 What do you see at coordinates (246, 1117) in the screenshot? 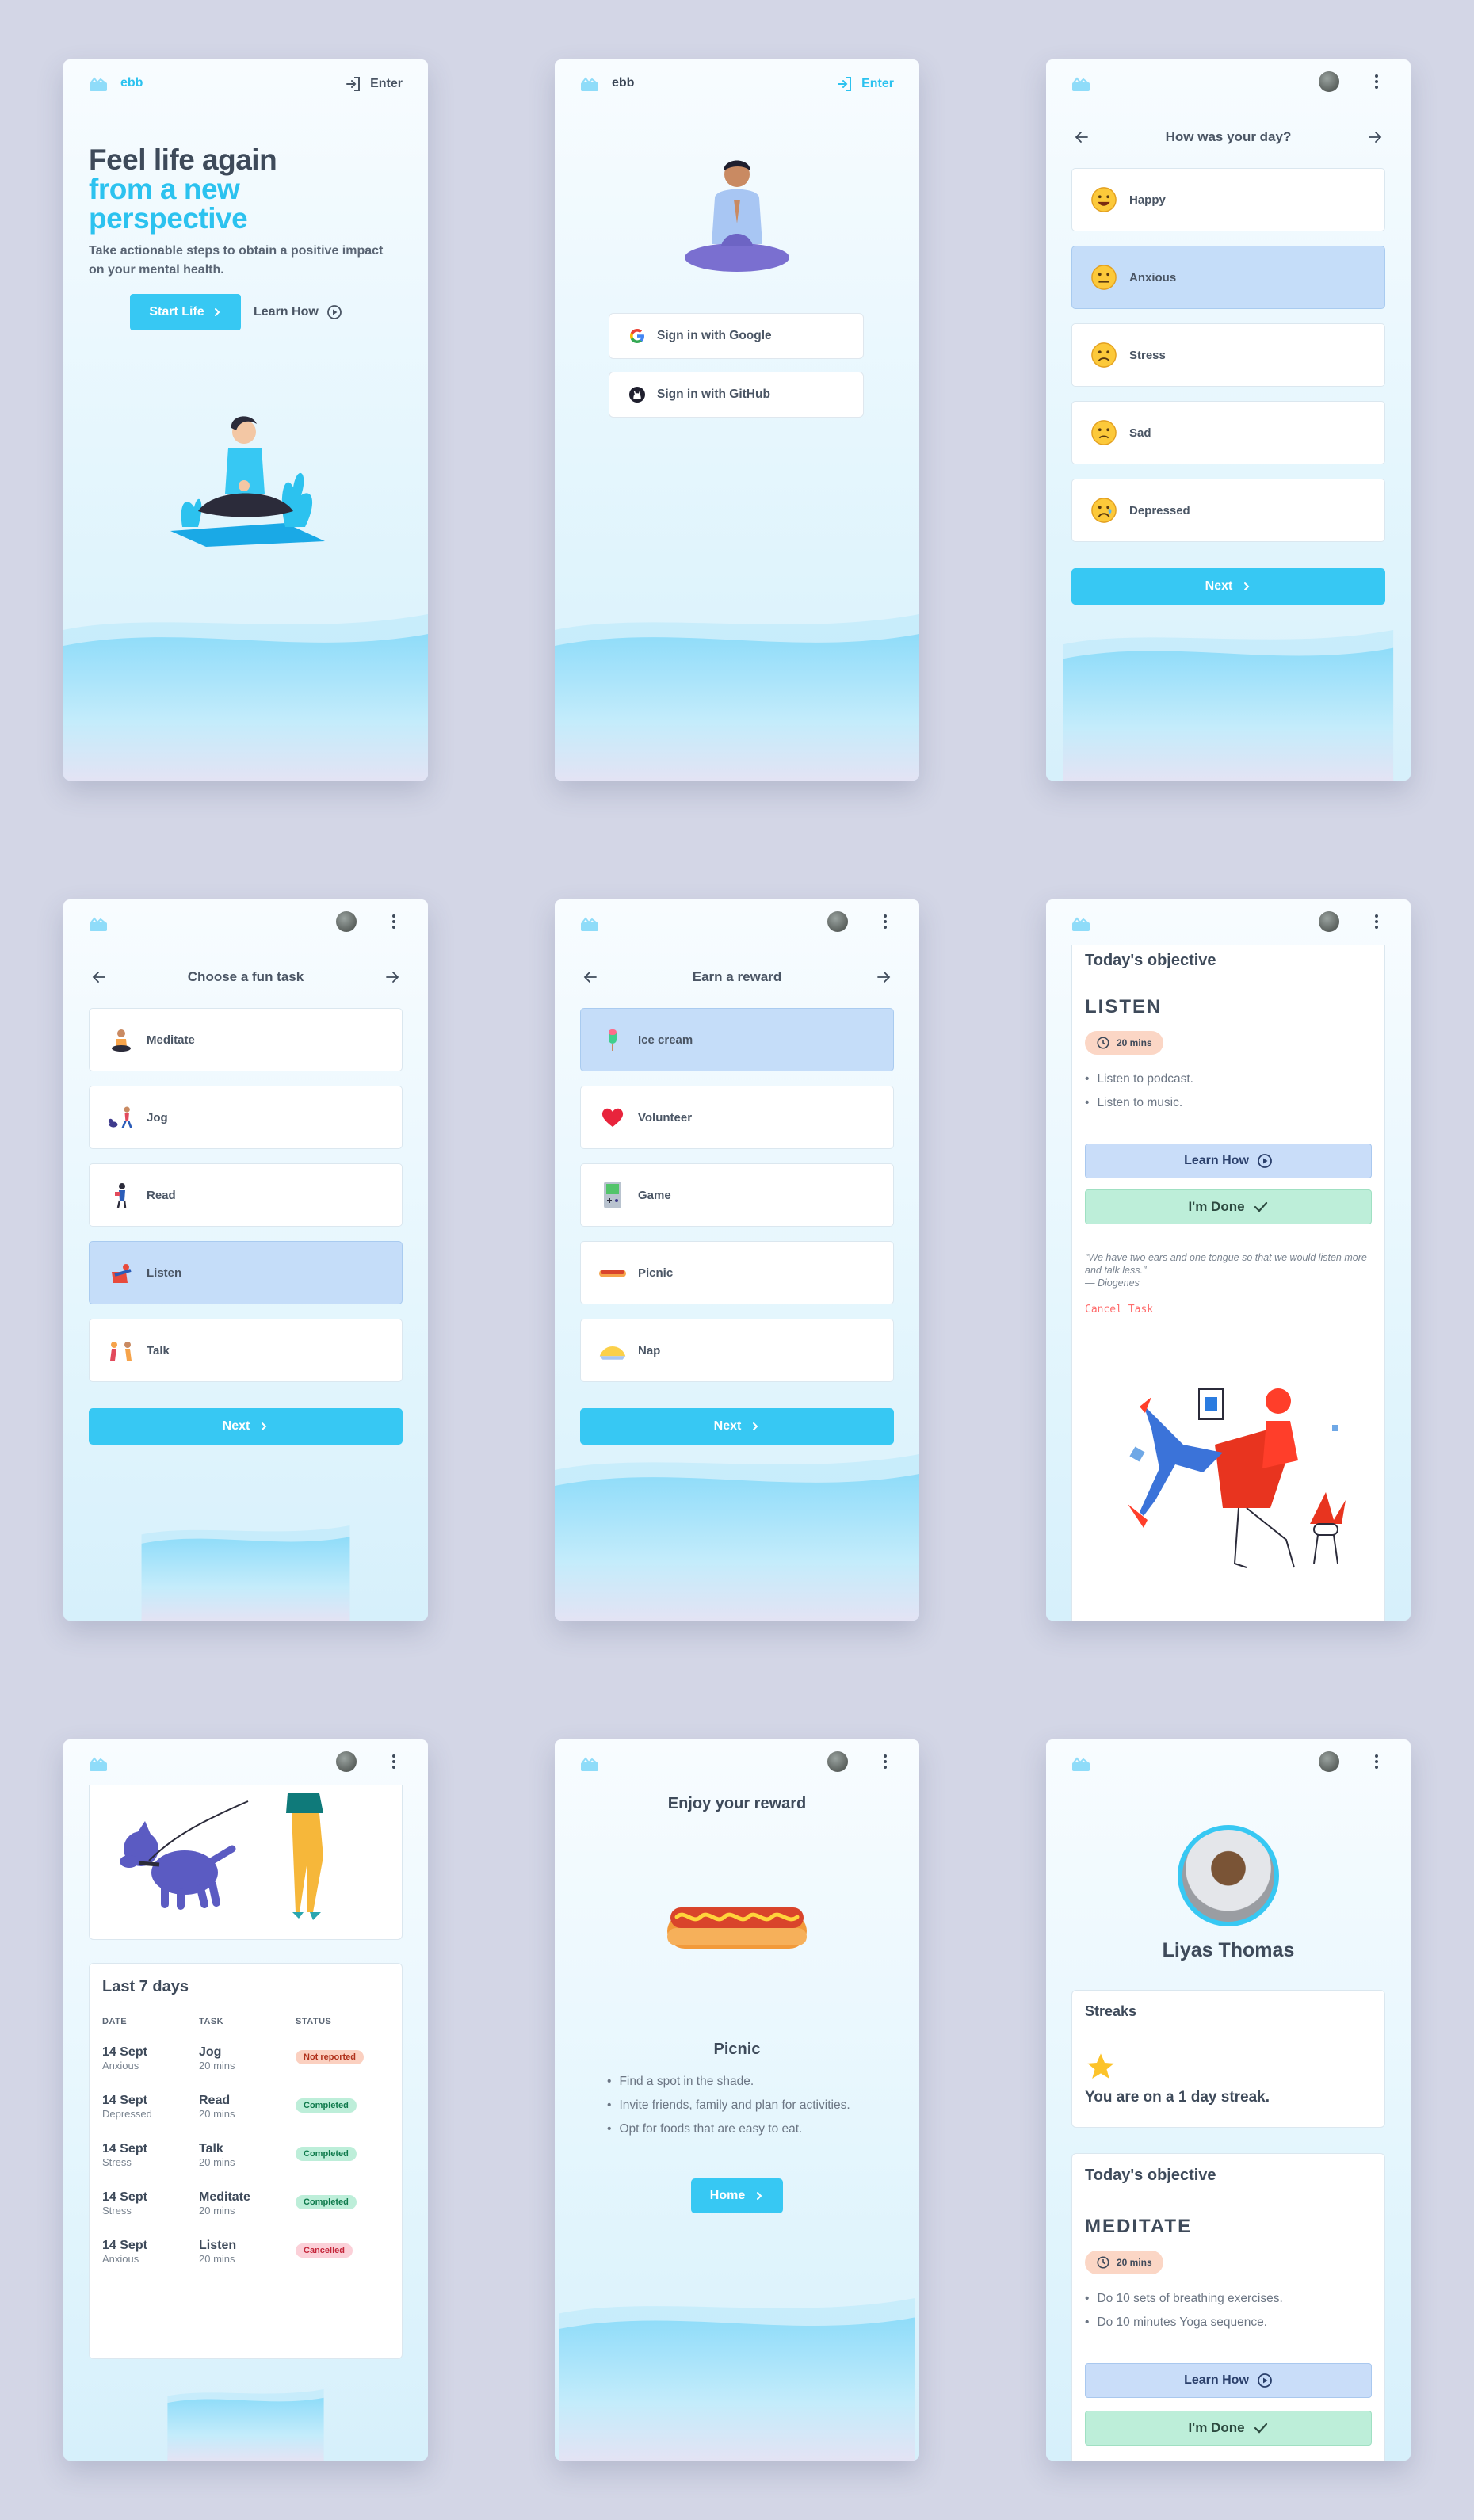
I see `task-option-jog: Jog` at bounding box center [246, 1117].